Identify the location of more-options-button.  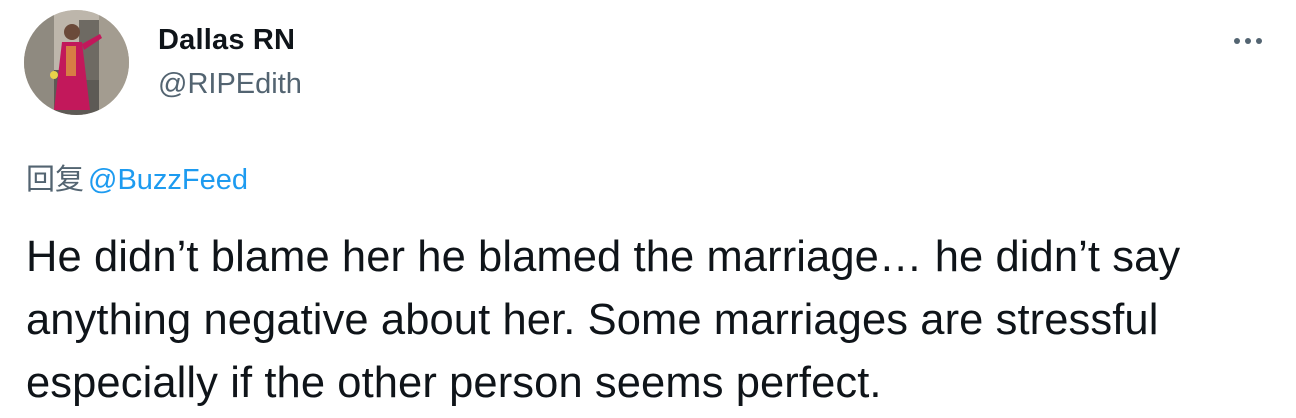
(1248, 41).